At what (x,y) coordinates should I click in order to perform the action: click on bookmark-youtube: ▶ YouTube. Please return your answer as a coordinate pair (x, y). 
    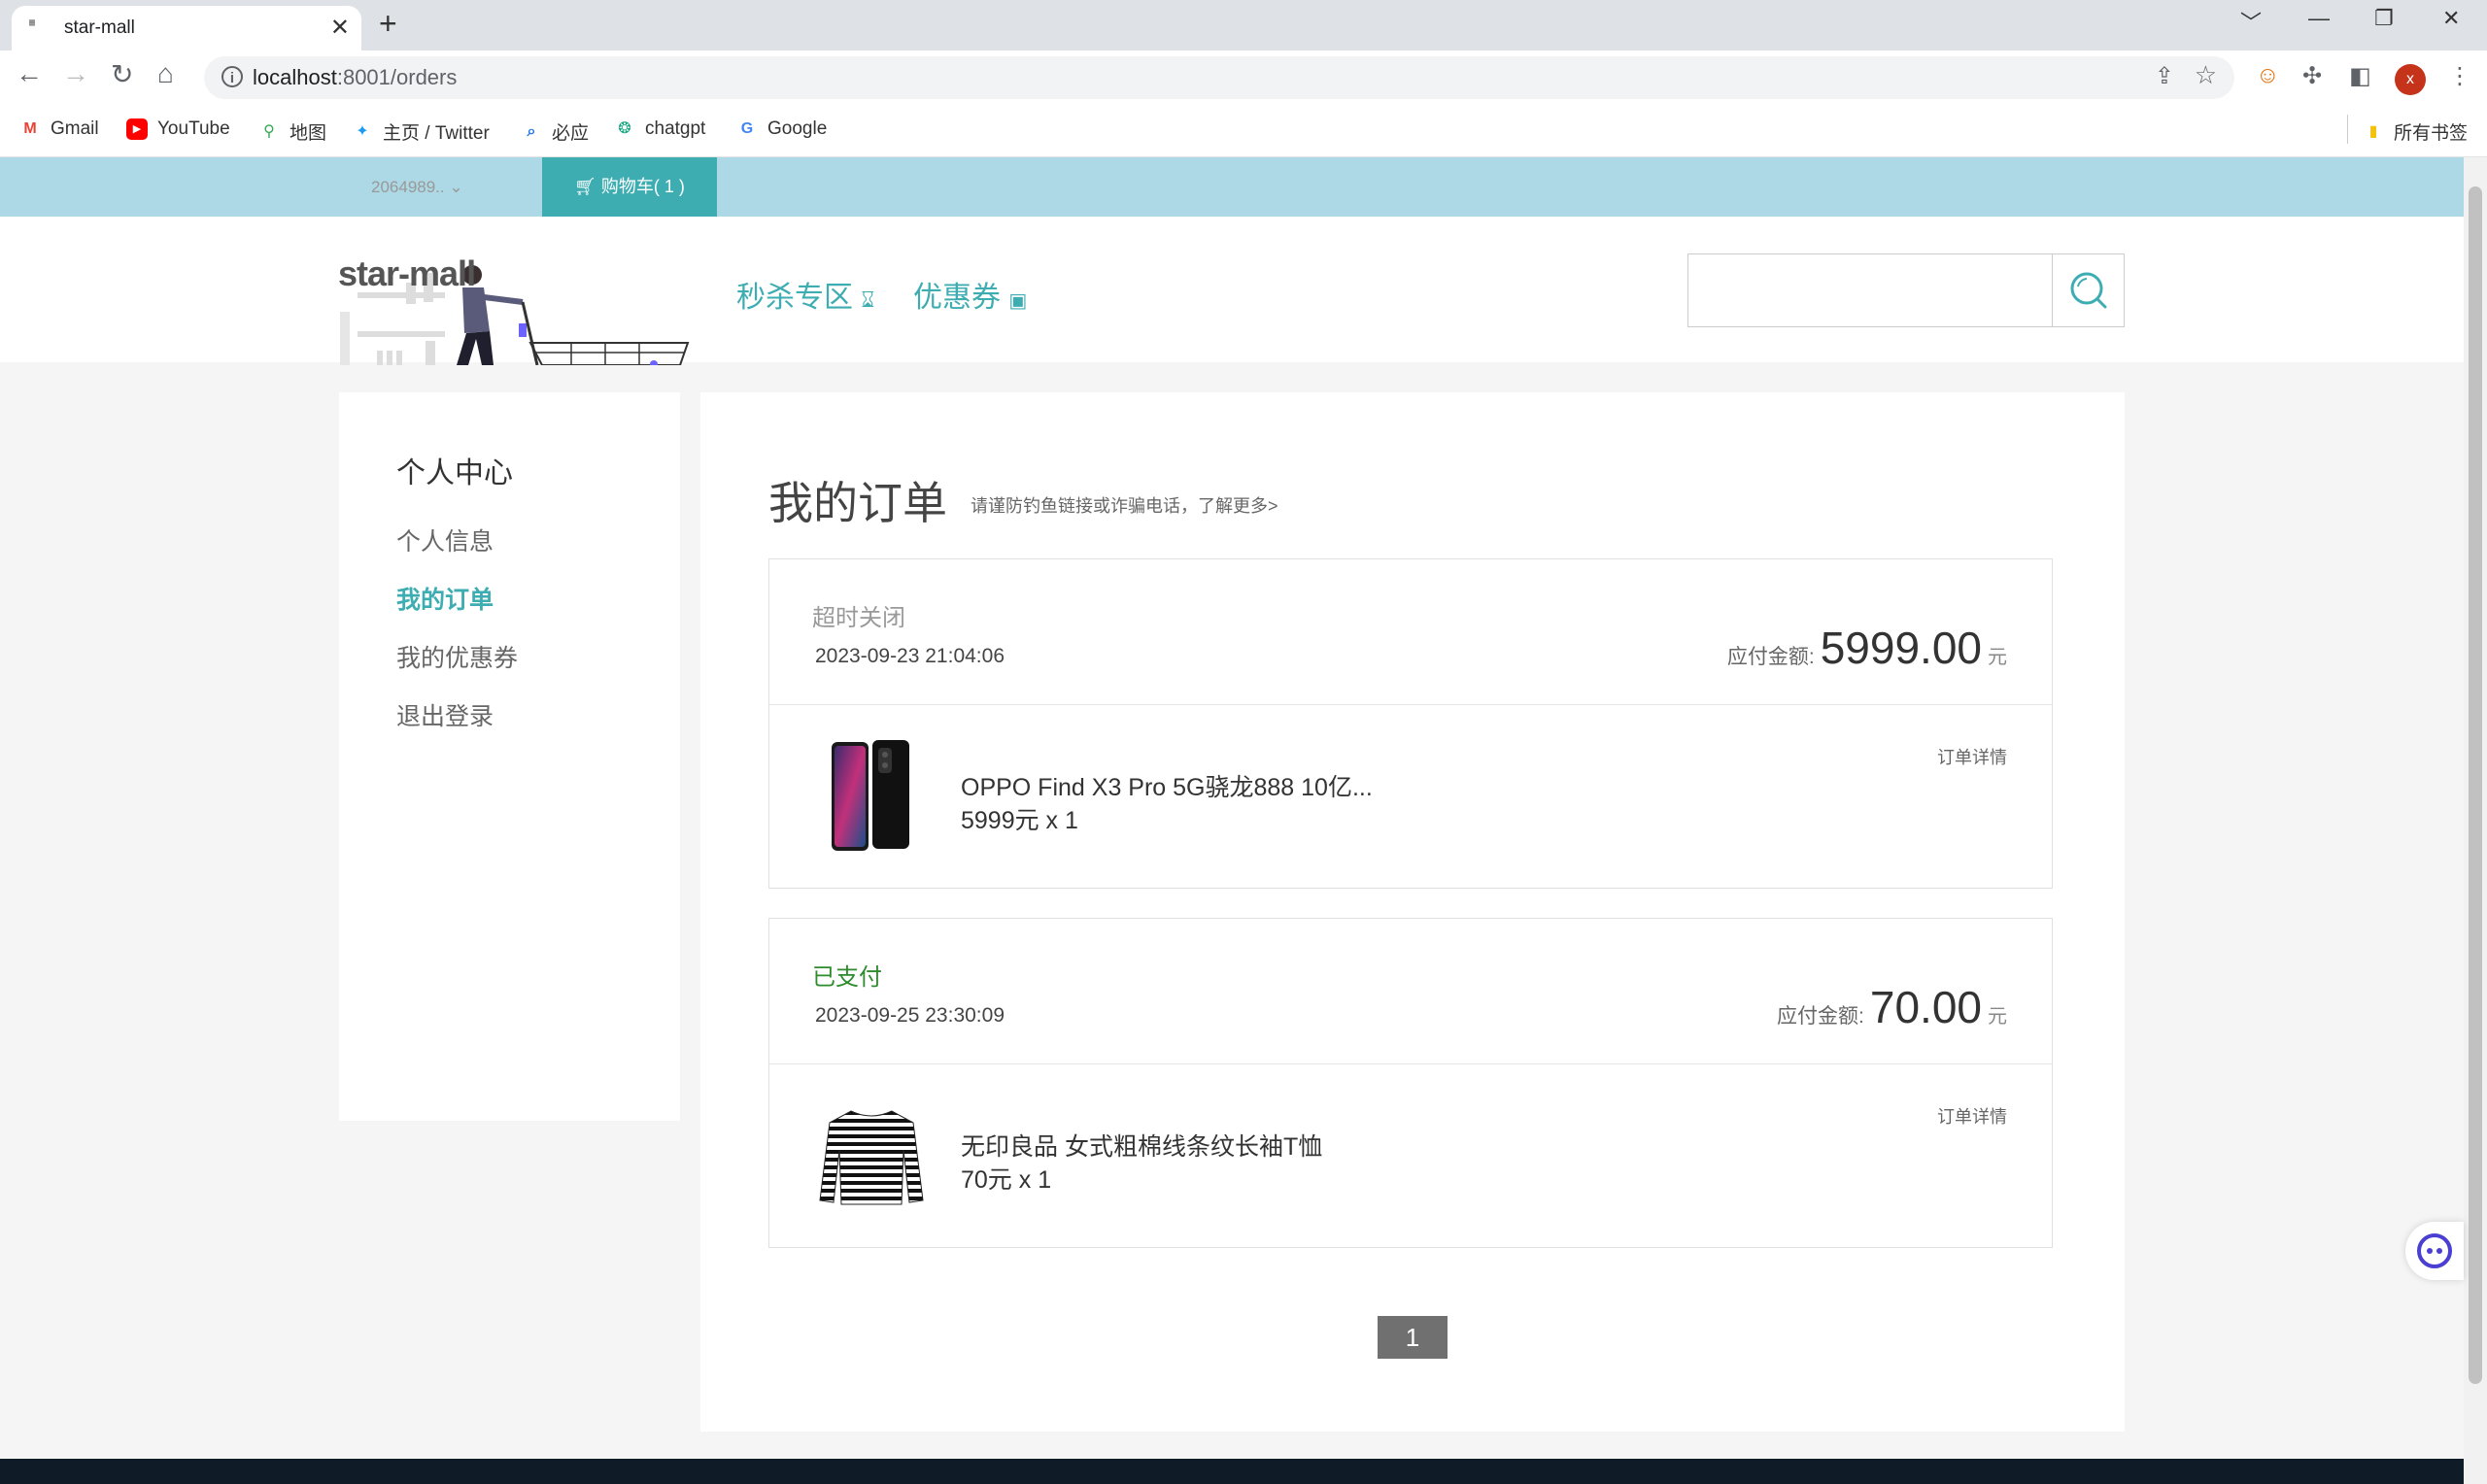
    Looking at the image, I should click on (178, 129).